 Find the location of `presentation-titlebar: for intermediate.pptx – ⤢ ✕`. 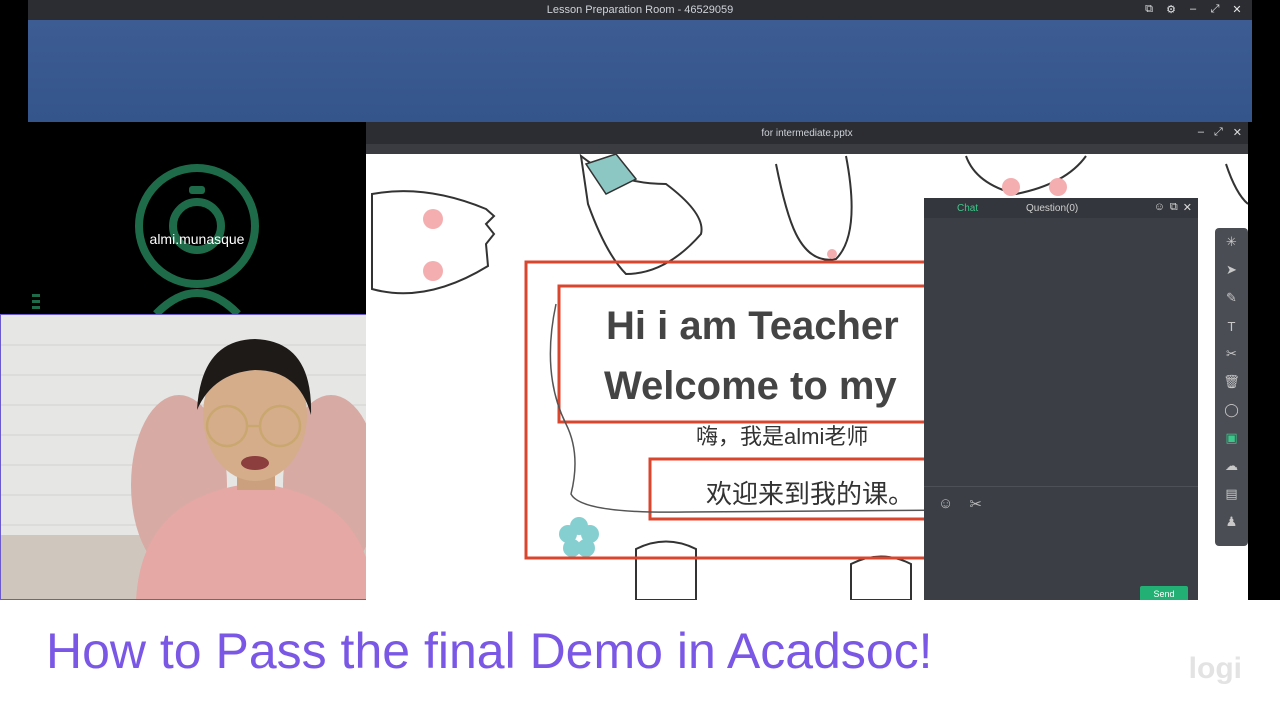

presentation-titlebar: for intermediate.pptx – ⤢ ✕ is located at coordinates (807, 133).